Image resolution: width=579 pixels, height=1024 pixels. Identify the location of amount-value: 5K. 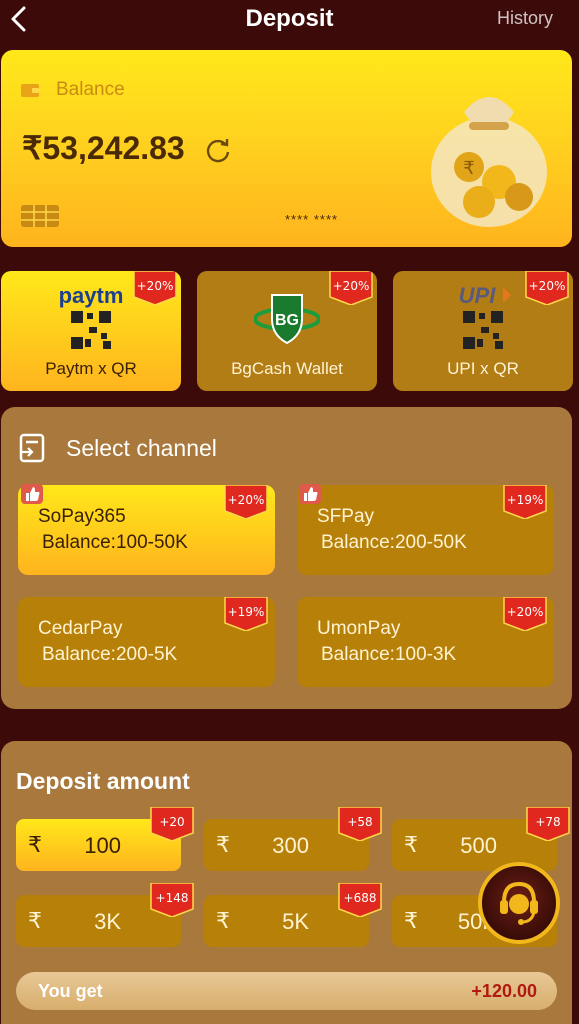
(295, 921).